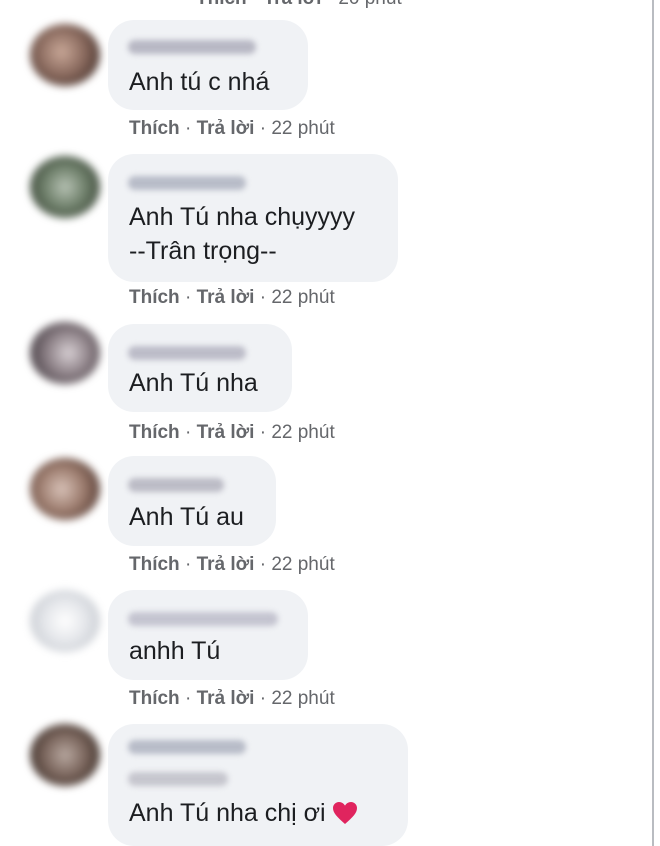 The width and height of the screenshot is (660, 846). What do you see at coordinates (199, 82) in the screenshot?
I see `comment-text: Anh tú c nhá` at bounding box center [199, 82].